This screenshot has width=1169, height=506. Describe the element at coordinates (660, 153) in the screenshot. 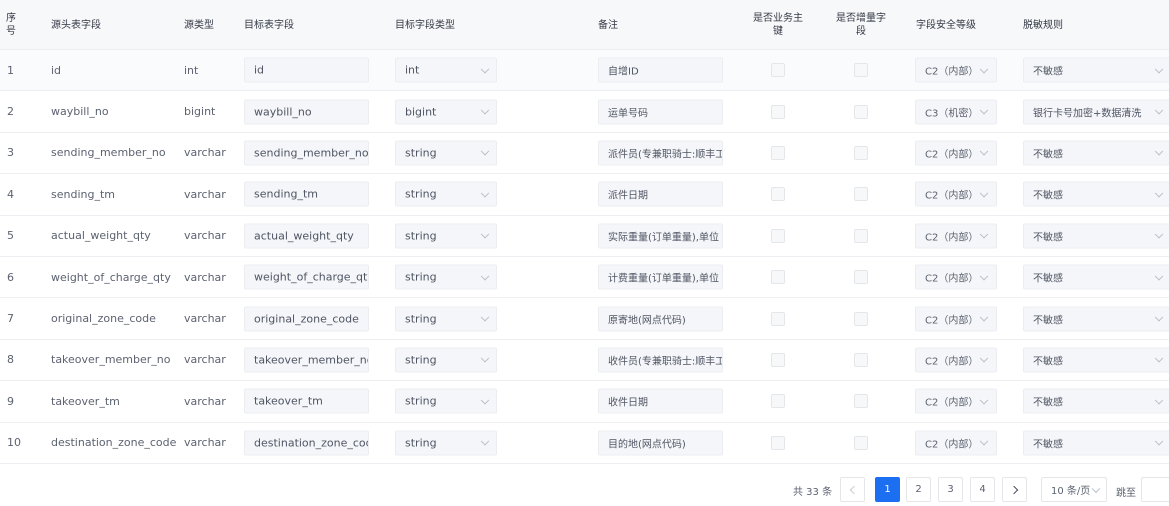

I see `remark-input: 派件员(专兼职骑士:顺丰工` at that location.